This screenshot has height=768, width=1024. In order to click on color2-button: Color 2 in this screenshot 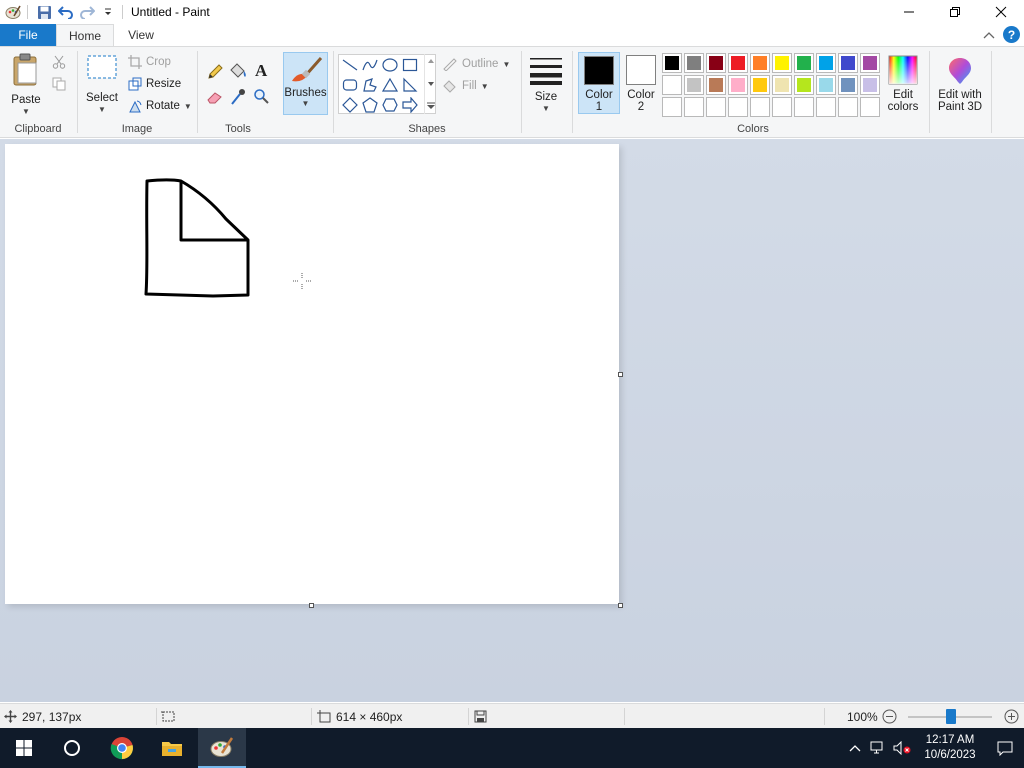, I will do `click(641, 83)`.